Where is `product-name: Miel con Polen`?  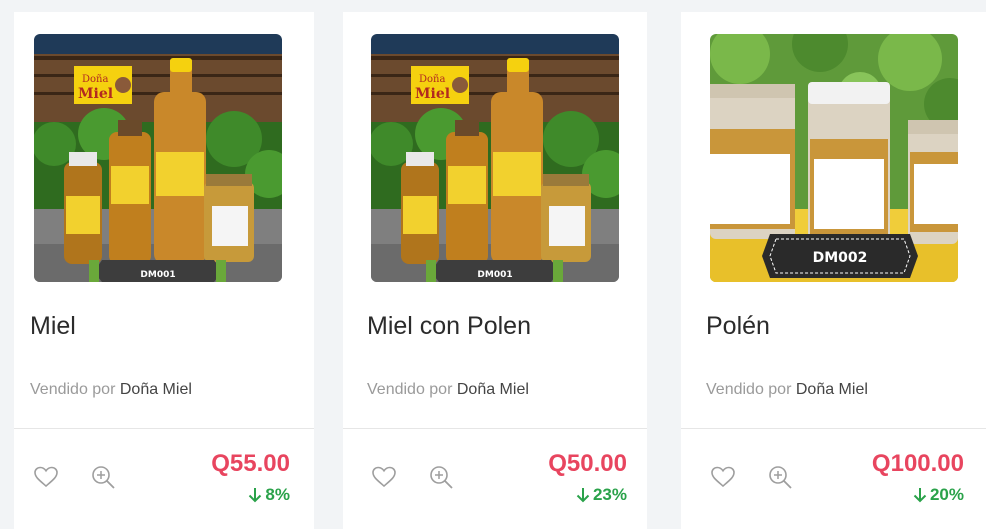
product-name: Miel con Polen is located at coordinates (449, 326).